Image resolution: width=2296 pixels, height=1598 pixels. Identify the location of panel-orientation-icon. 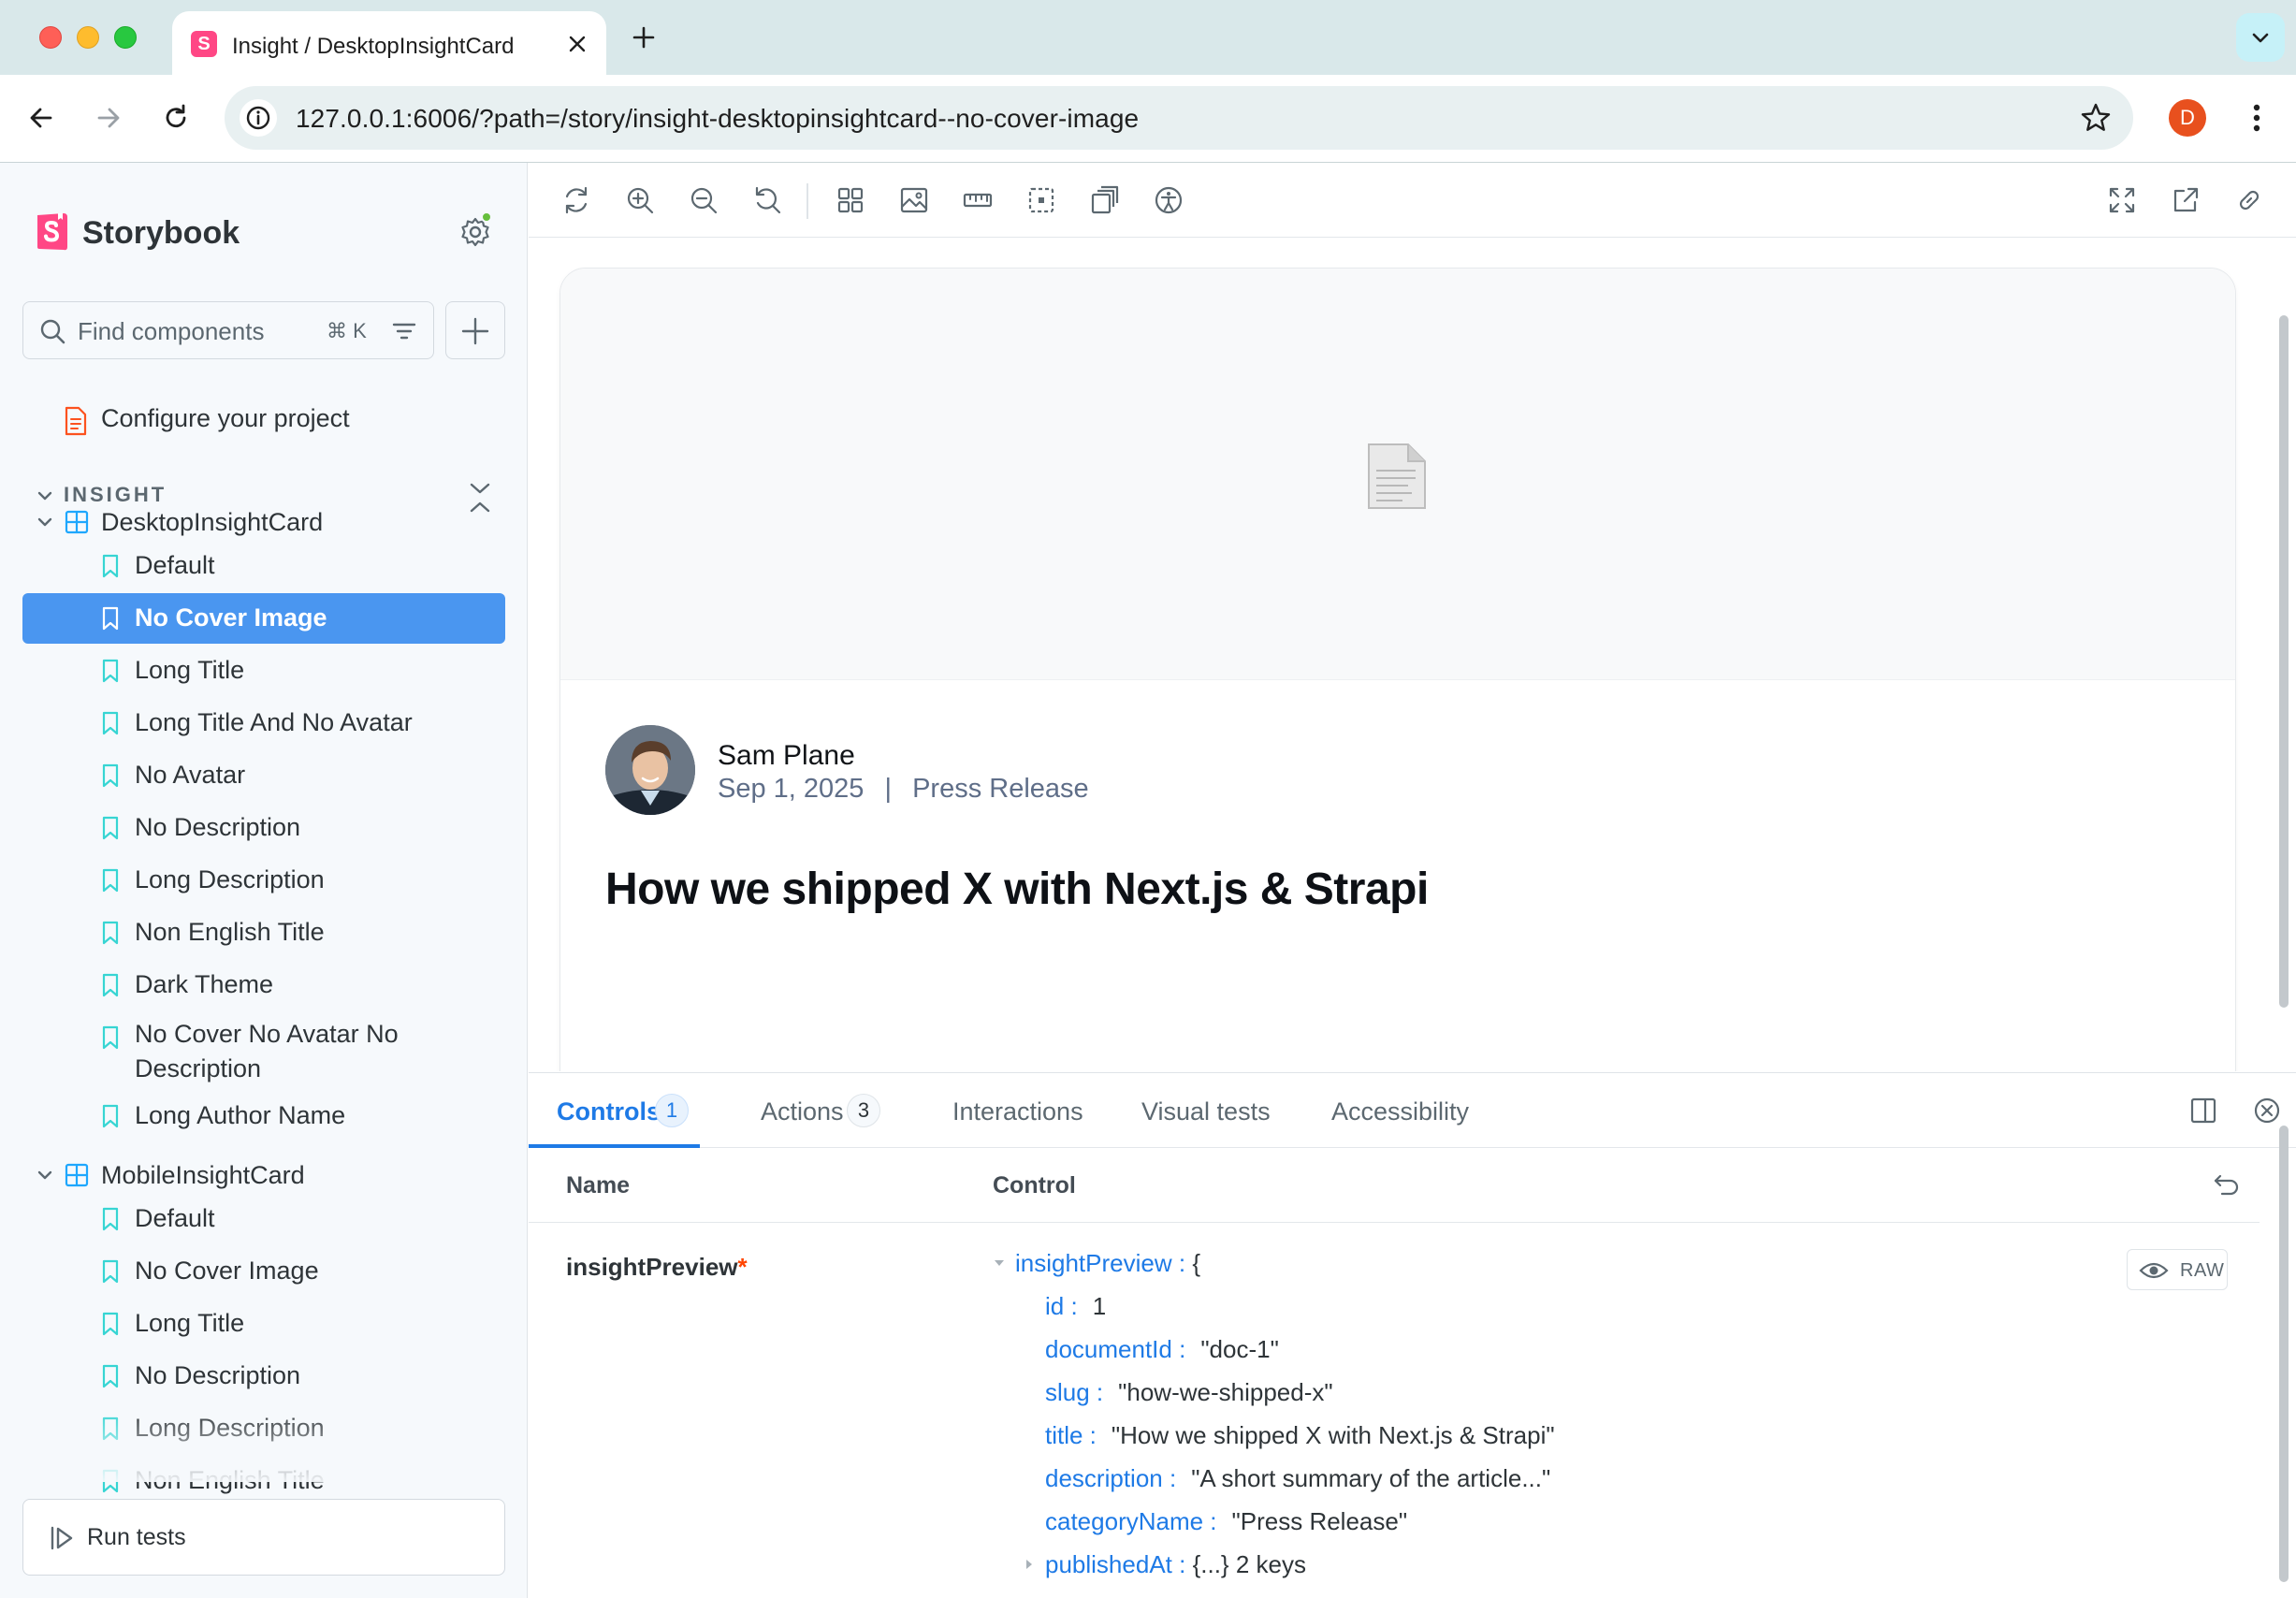
(2203, 1110).